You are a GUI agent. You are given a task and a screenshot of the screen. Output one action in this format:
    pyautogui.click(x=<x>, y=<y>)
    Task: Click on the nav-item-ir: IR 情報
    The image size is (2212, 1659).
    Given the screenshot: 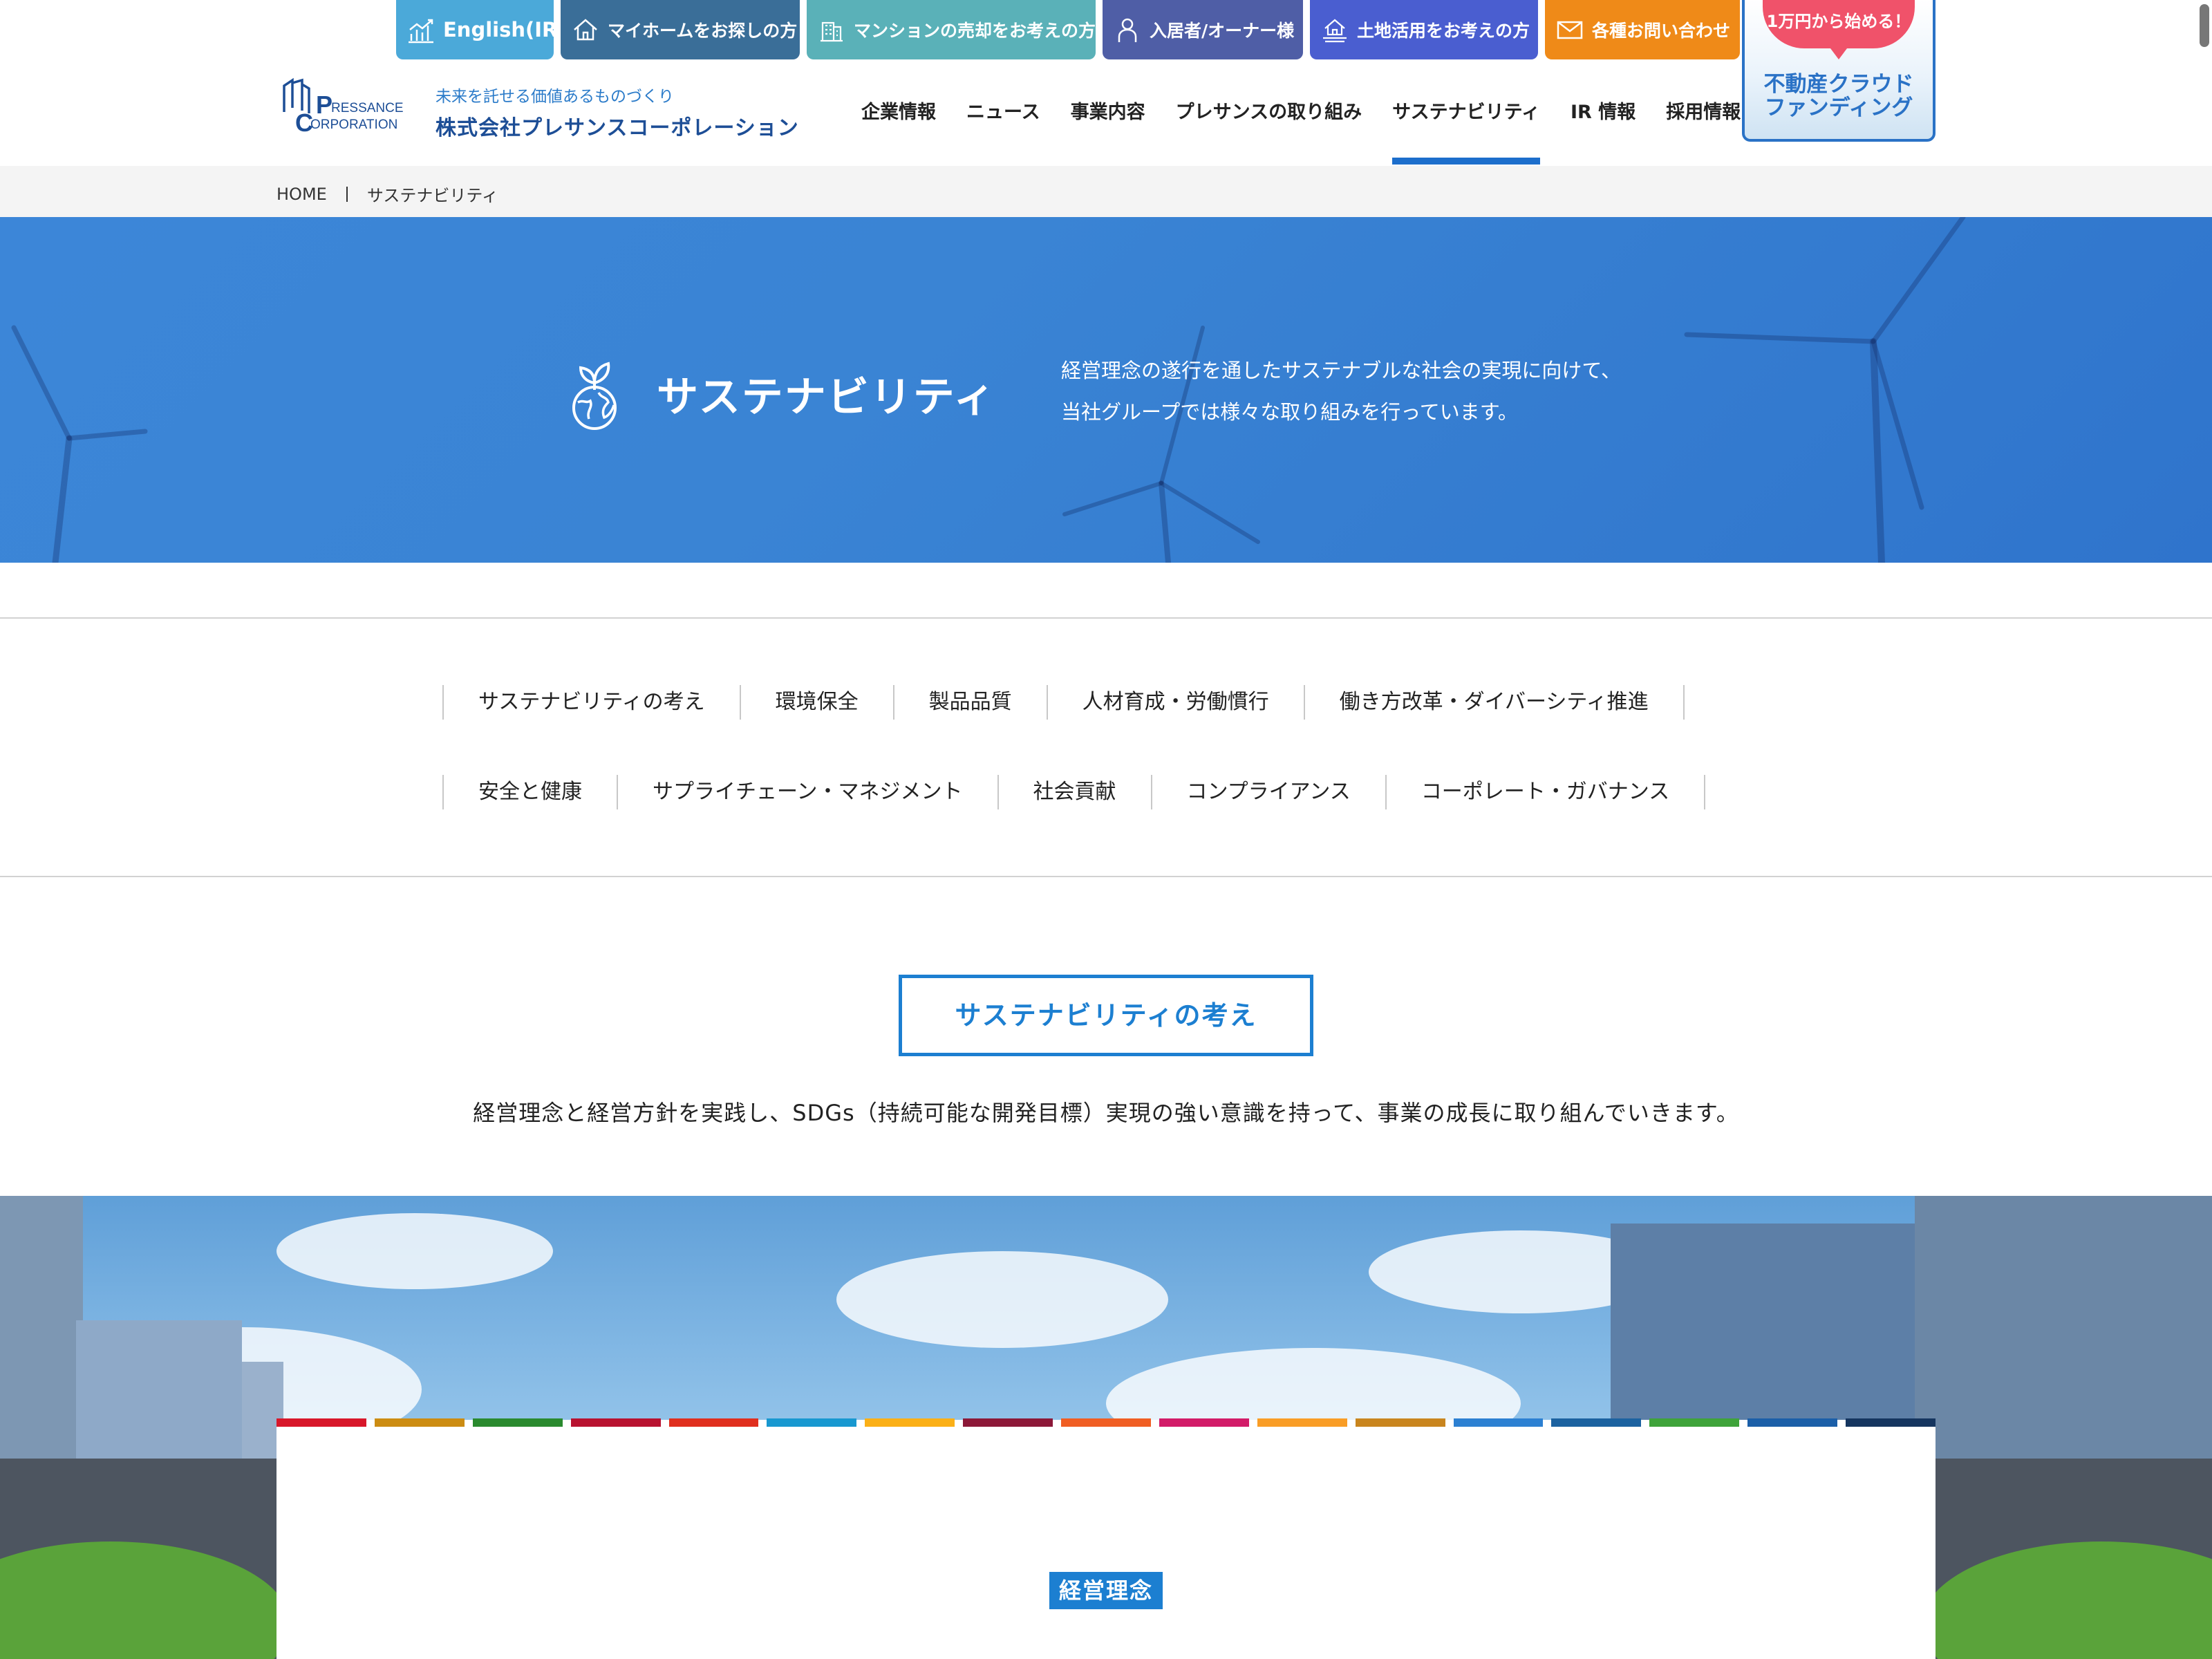 What is the action you would take?
    pyautogui.click(x=1603, y=111)
    